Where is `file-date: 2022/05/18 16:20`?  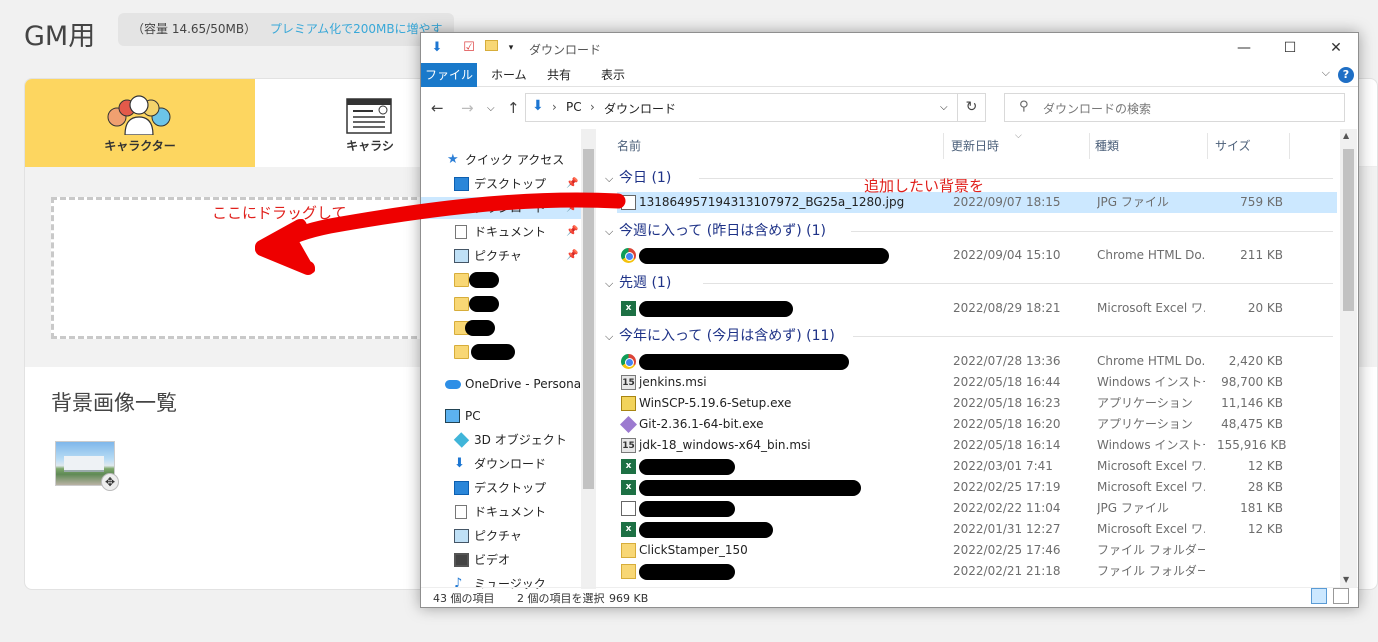
file-date: 2022/05/18 16:20 is located at coordinates (1007, 424).